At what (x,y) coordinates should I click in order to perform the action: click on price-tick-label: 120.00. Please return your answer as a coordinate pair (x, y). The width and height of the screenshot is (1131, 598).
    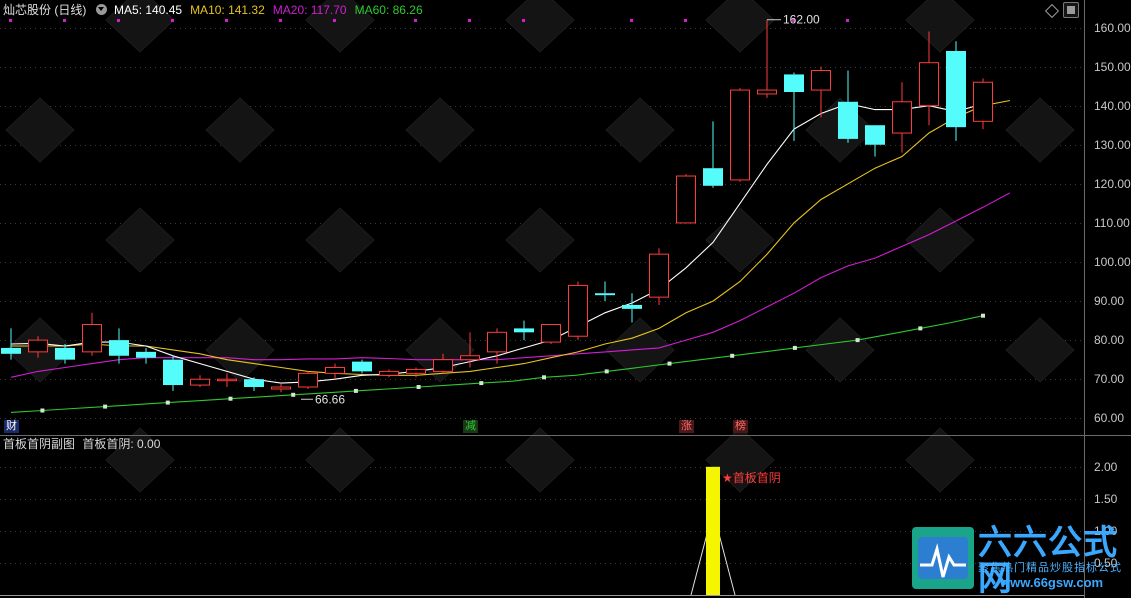
    Looking at the image, I should click on (1112, 183).